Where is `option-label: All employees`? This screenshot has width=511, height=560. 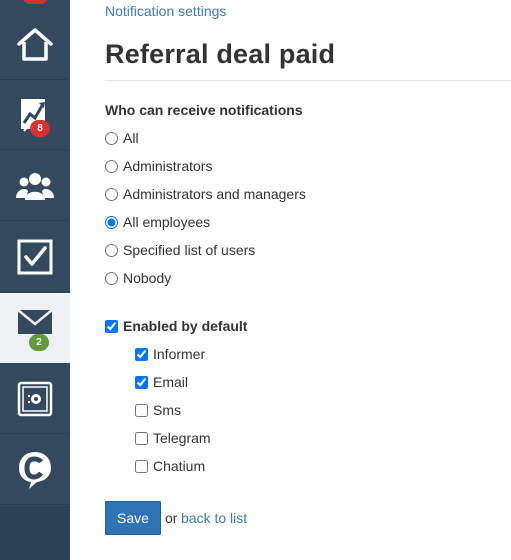
option-label: All employees is located at coordinates (167, 222).